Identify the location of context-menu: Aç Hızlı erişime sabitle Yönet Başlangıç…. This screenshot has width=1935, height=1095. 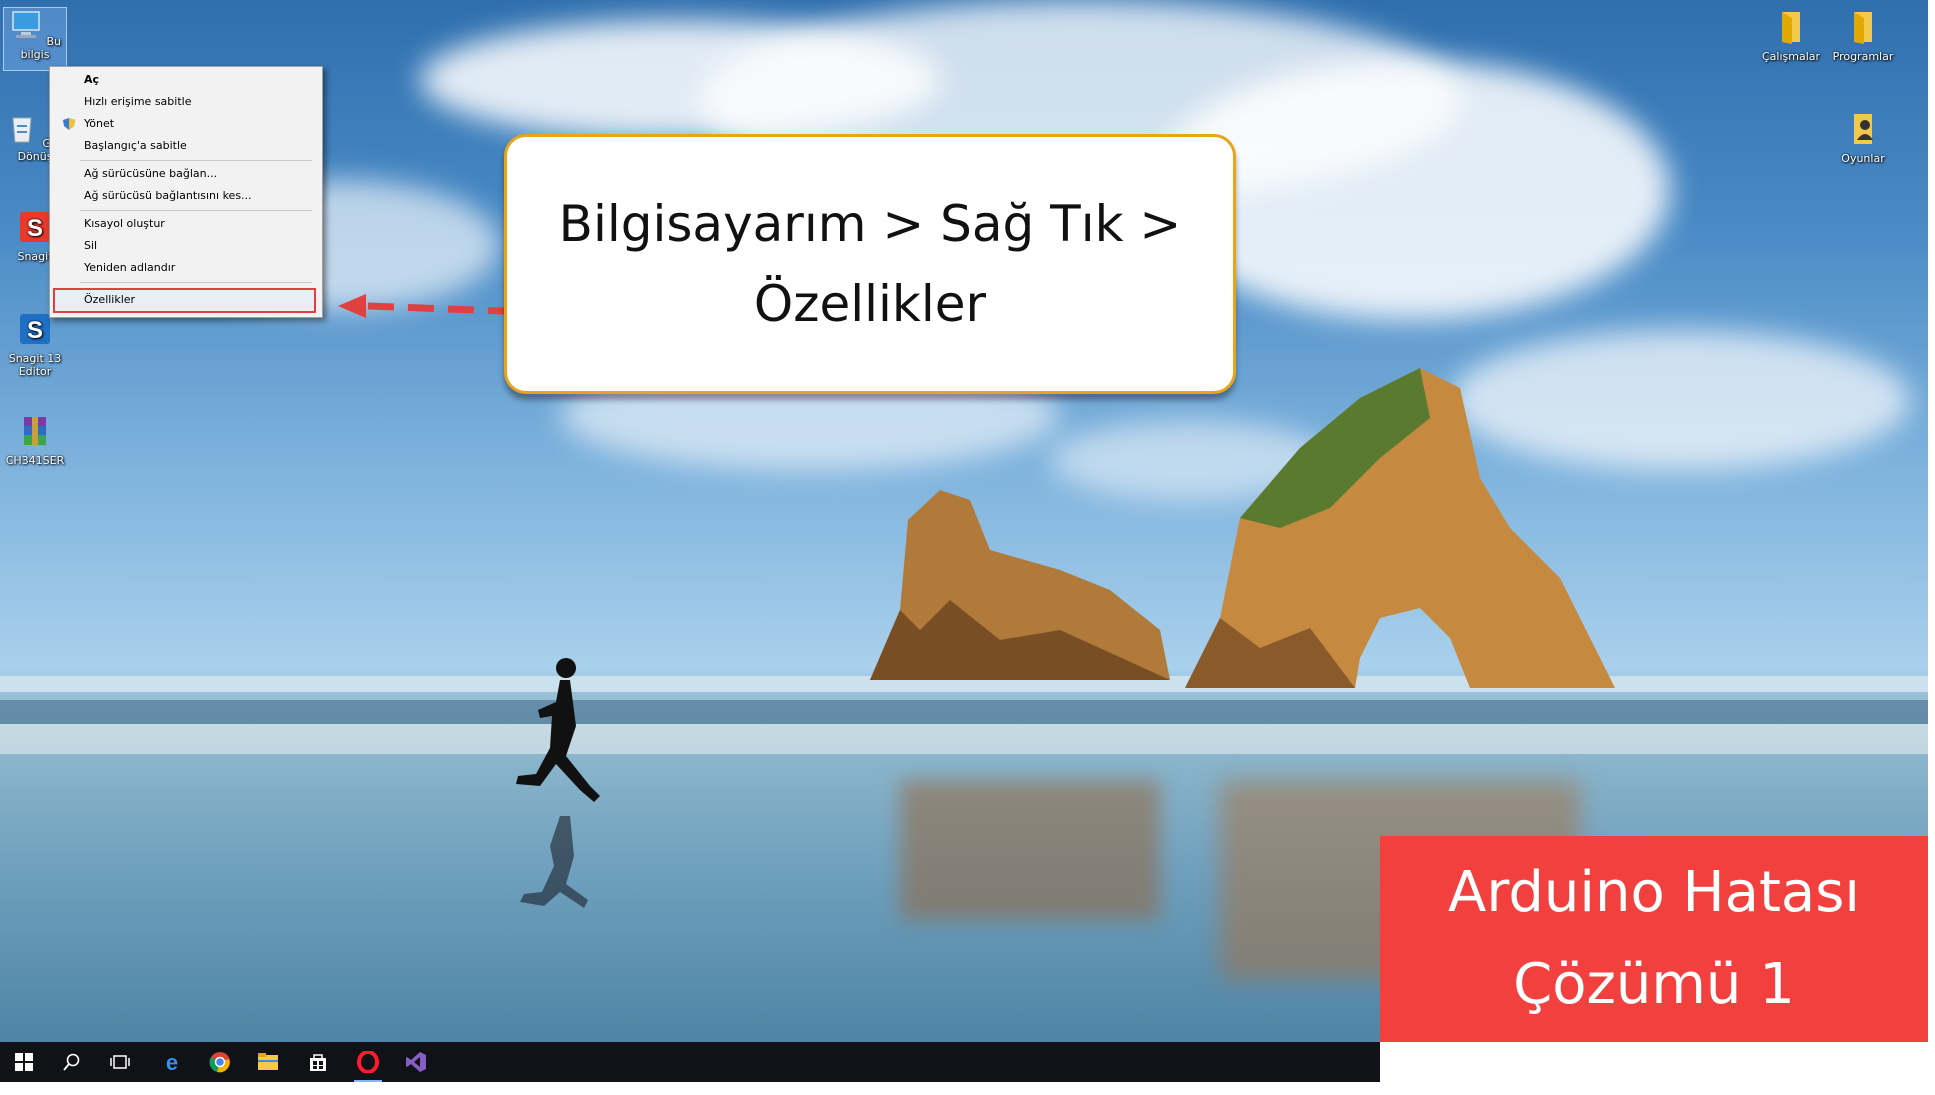
(186, 192).